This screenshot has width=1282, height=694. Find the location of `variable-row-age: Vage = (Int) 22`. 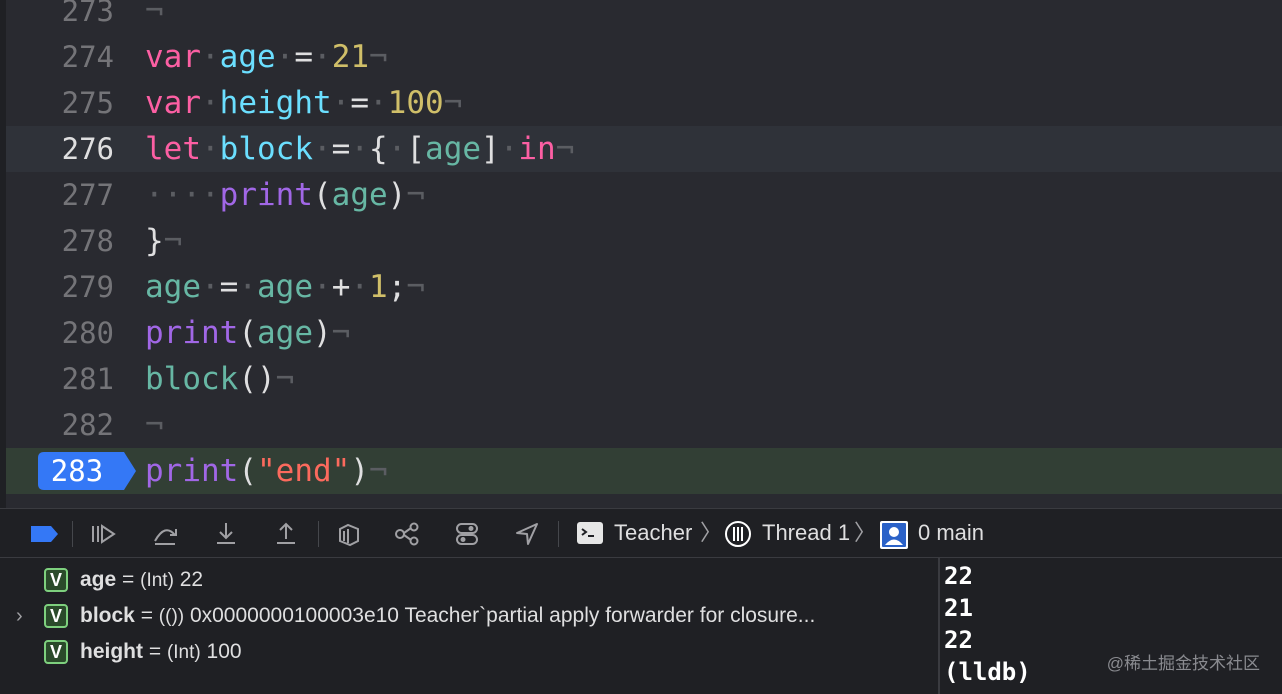

variable-row-age: Vage = (Int) 22 is located at coordinates (469, 580).